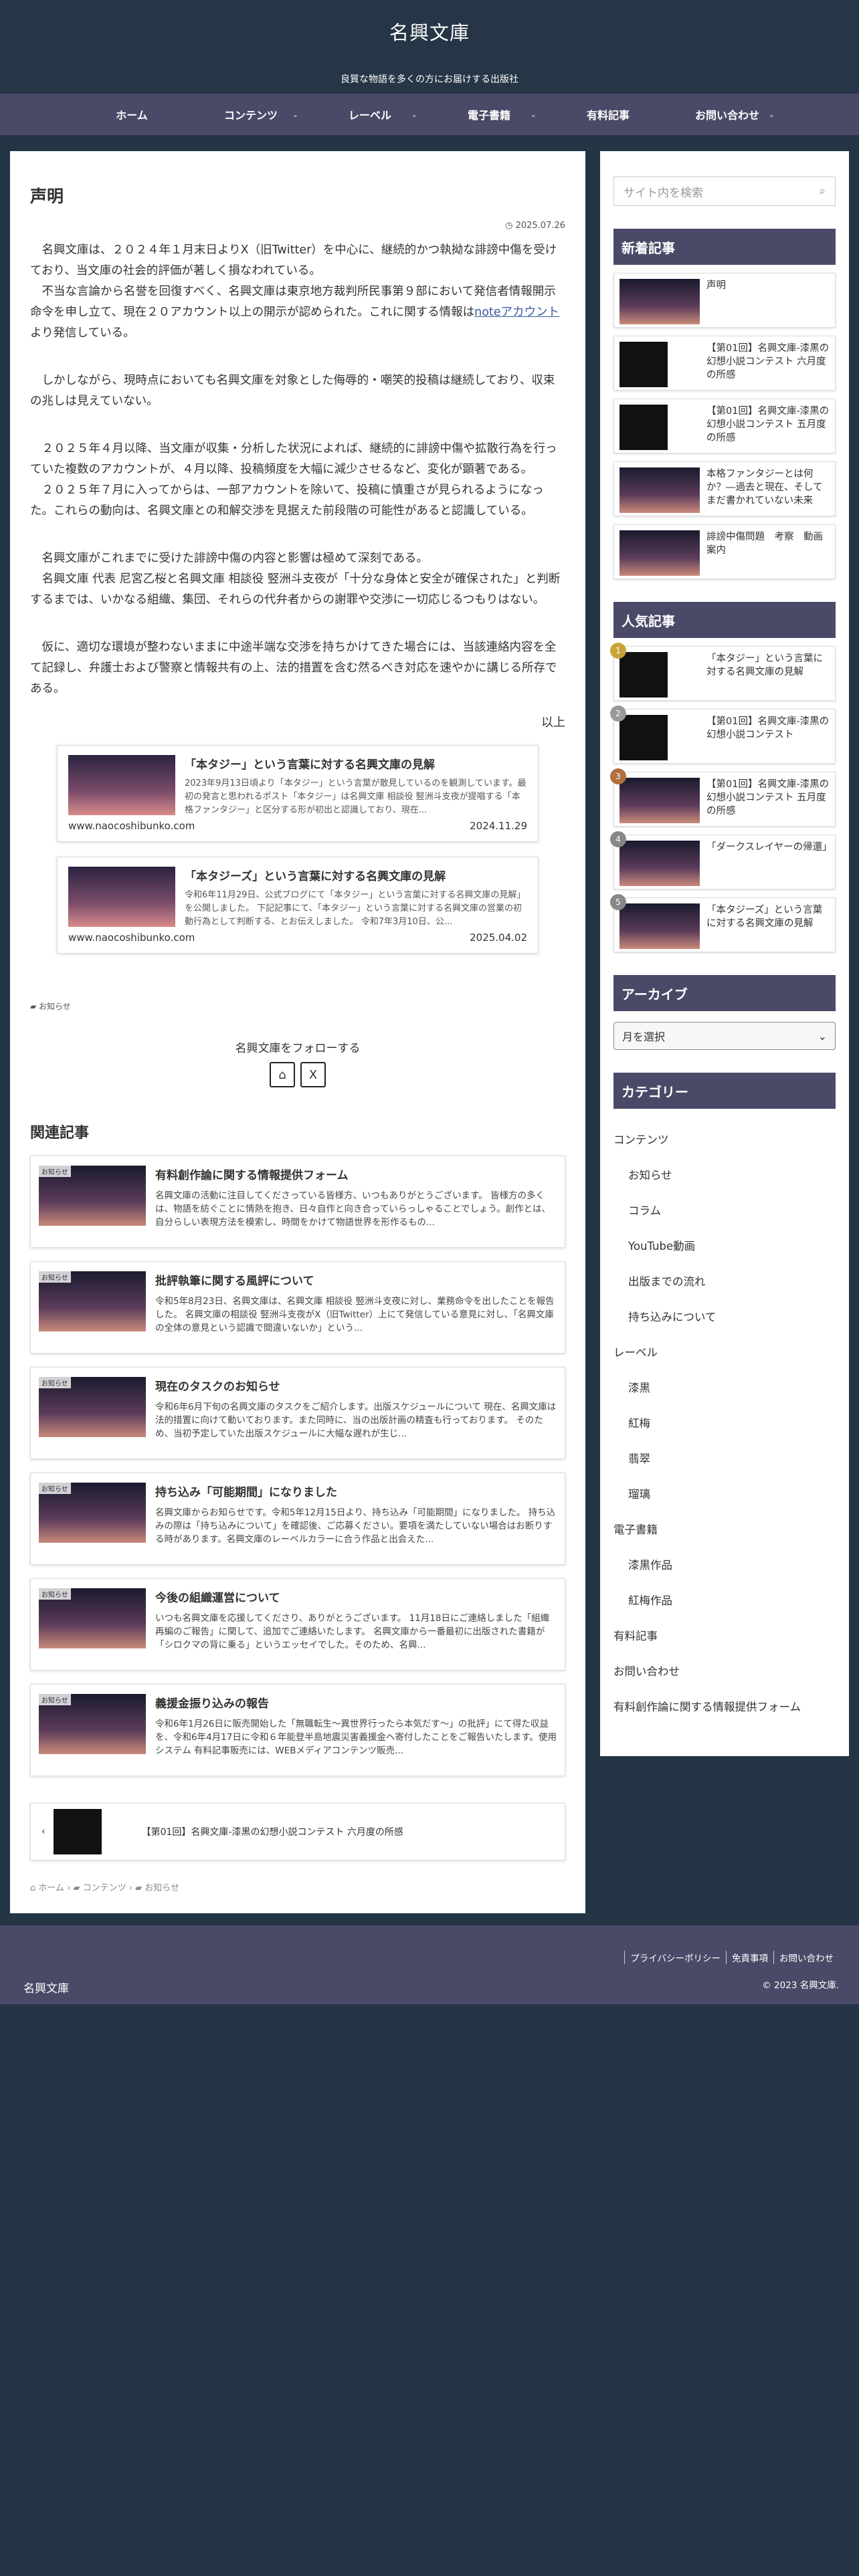 Image resolution: width=859 pixels, height=2576 pixels. What do you see at coordinates (725, 1528) in the screenshot?
I see `category-item: 電子書籍` at bounding box center [725, 1528].